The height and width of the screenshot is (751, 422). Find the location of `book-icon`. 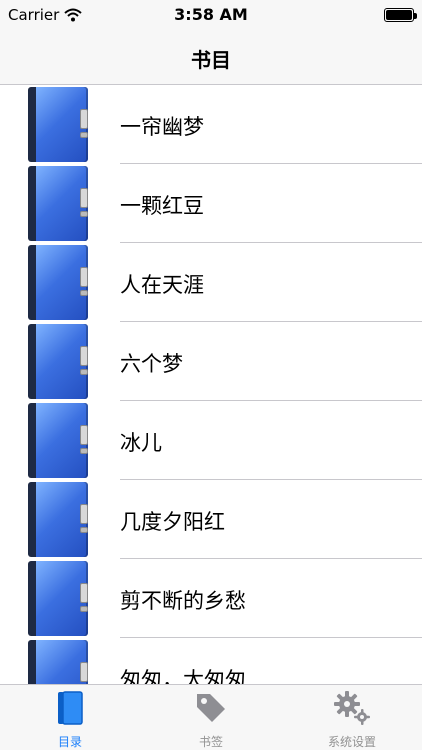

book-icon is located at coordinates (70, 708).